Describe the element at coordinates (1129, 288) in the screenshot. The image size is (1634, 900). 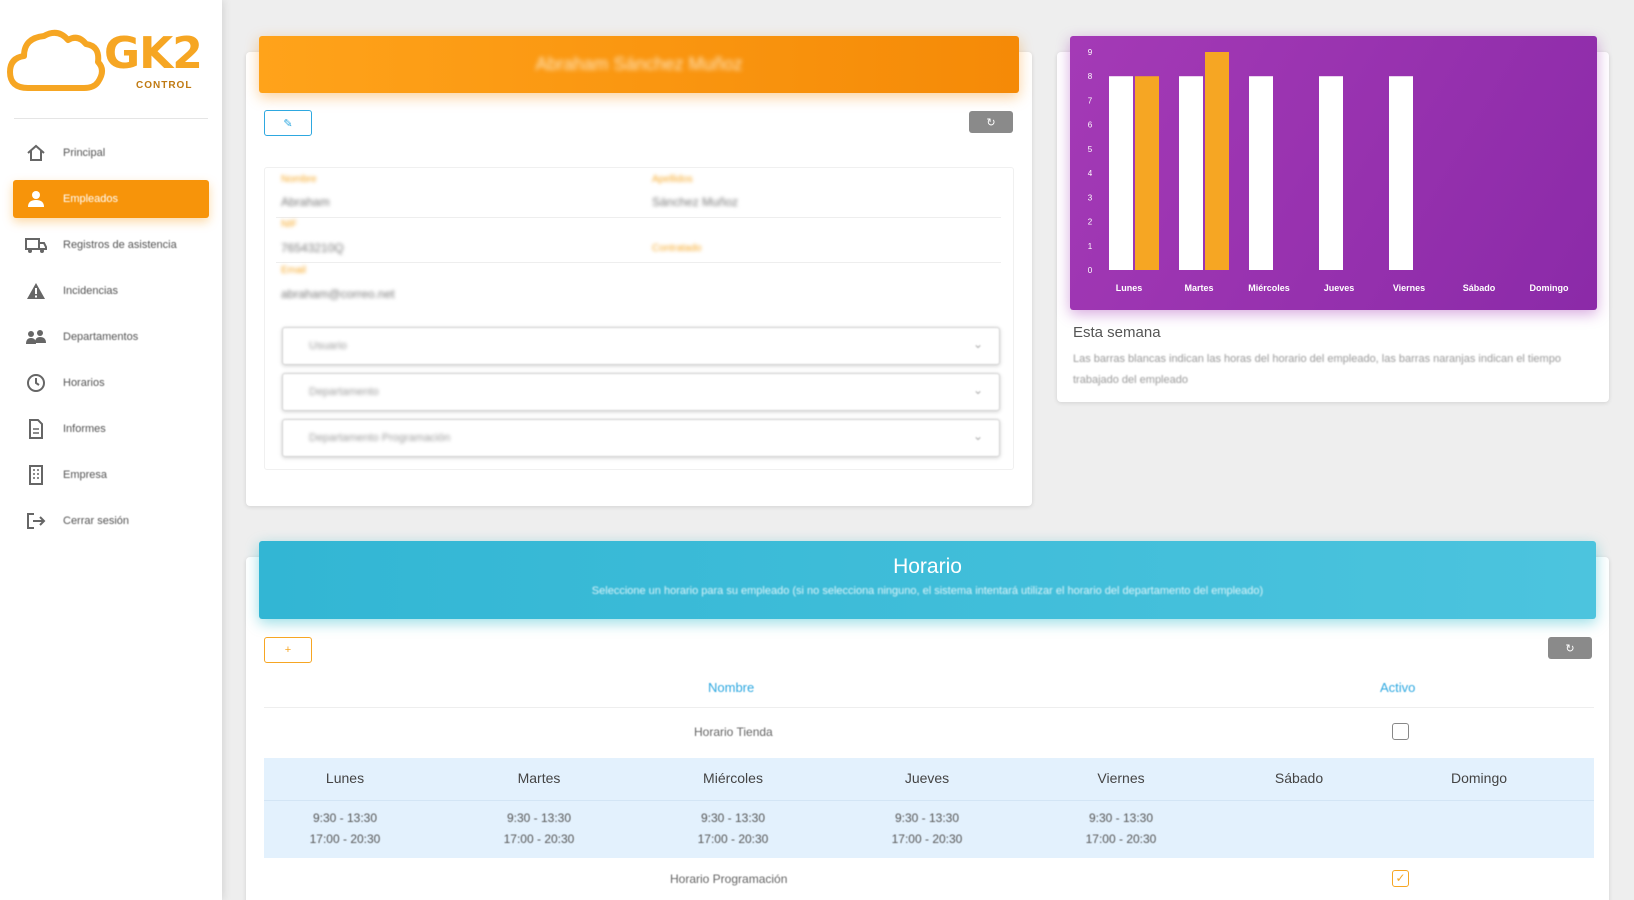
I see `x-tick-label: Lunes` at that location.